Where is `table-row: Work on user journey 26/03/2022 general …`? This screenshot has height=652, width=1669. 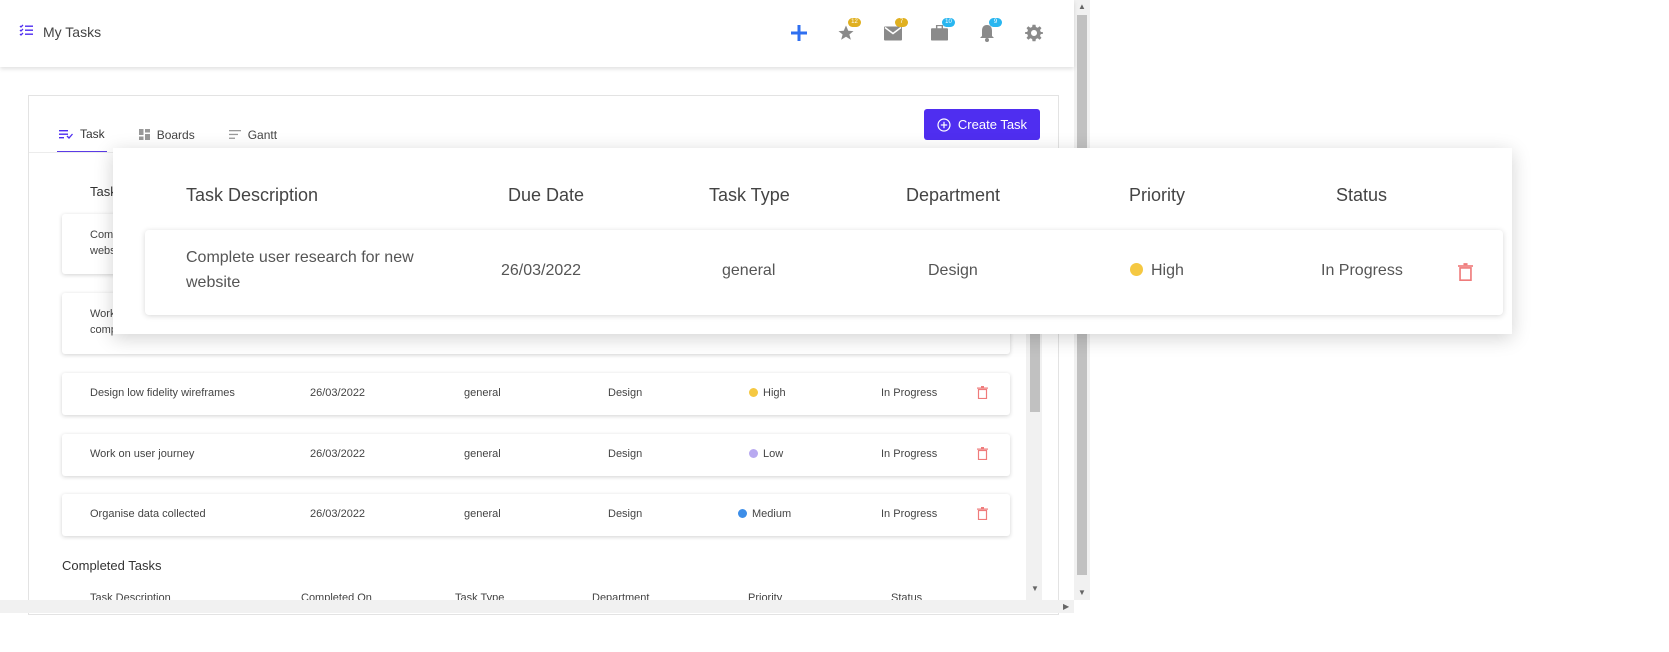
table-row: Work on user journey 26/03/2022 general … is located at coordinates (536, 455).